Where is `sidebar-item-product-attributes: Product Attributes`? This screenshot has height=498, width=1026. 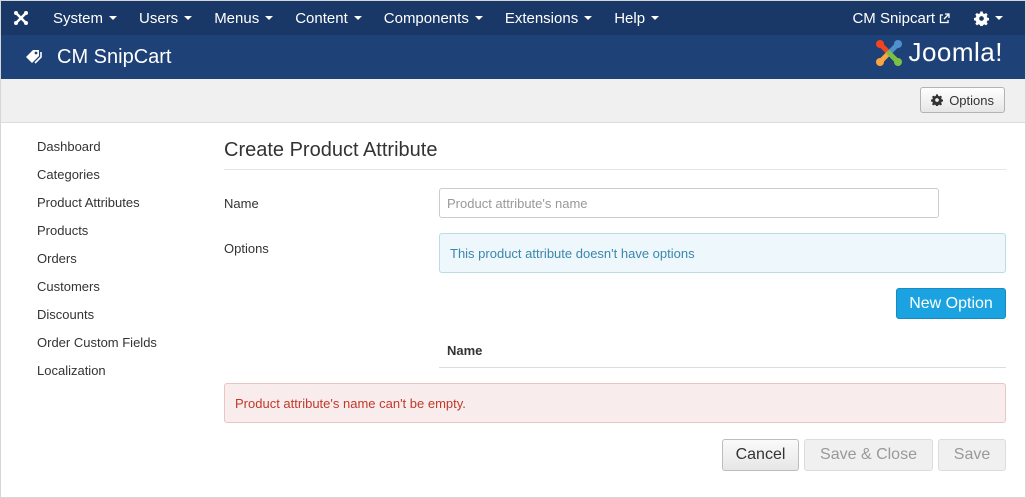 sidebar-item-product-attributes: Product Attributes is located at coordinates (97, 208).